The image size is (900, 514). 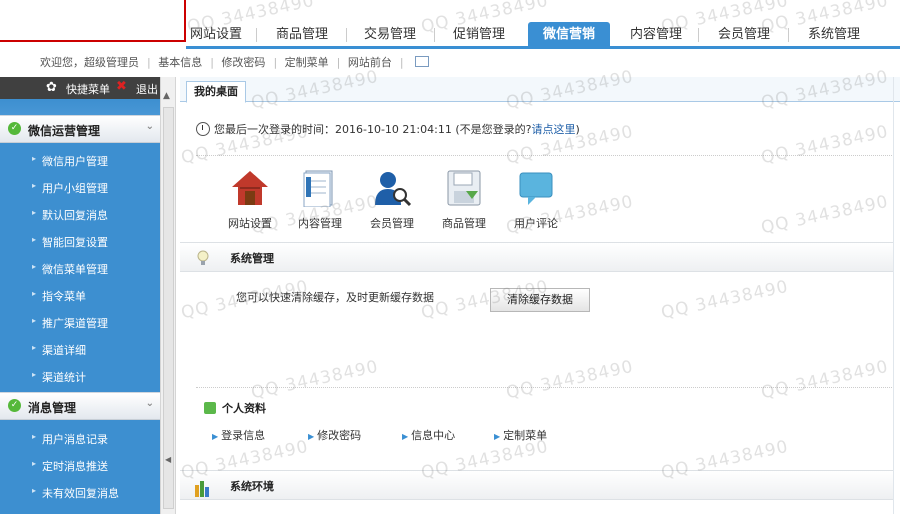 I want to click on sidebar-item-label: 渠道统计, so click(x=64, y=377).